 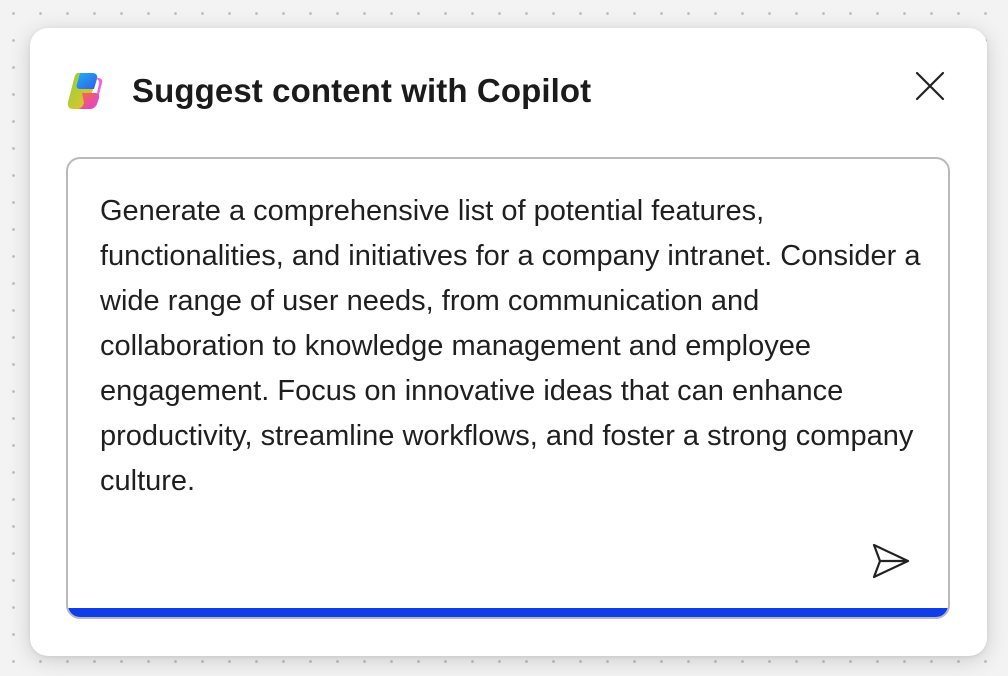 I want to click on close-icon, so click(x=930, y=87).